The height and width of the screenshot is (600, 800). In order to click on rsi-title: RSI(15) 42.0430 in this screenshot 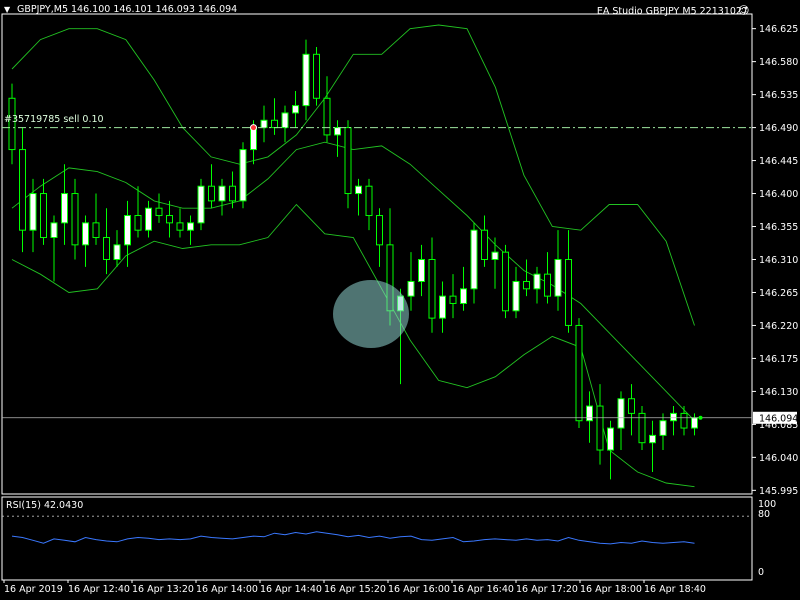, I will do `click(45, 505)`.